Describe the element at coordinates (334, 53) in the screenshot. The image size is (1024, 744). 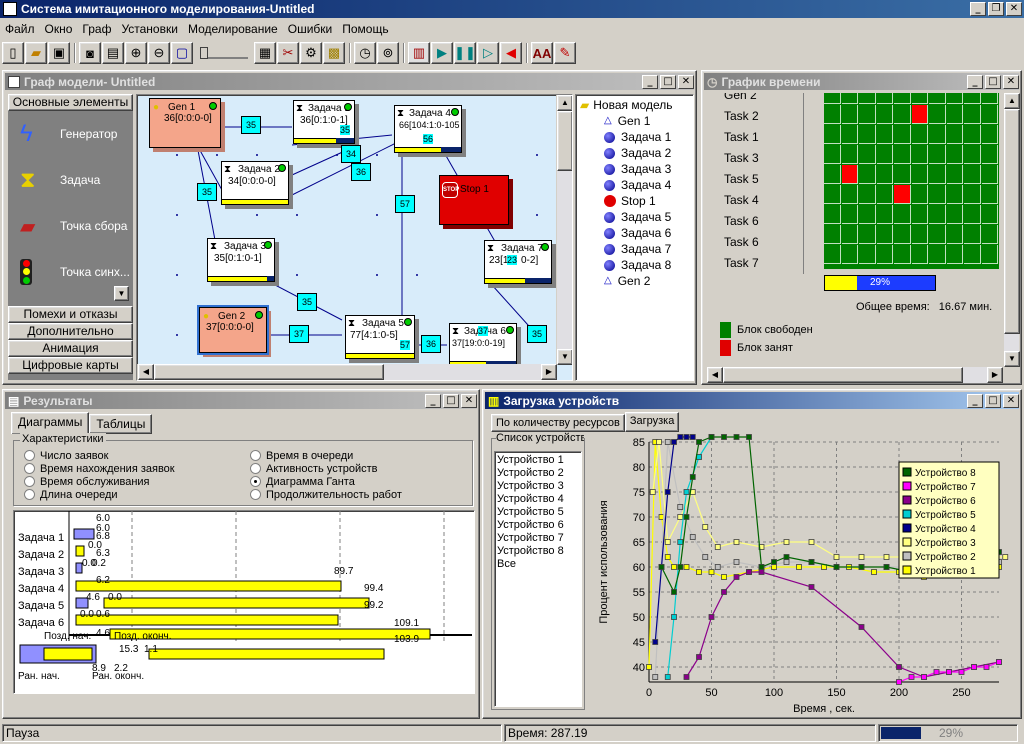
I see `box-icon: ▩` at that location.